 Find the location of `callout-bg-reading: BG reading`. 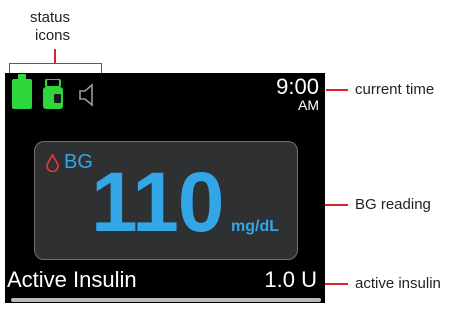

callout-bg-reading: BG reading is located at coordinates (393, 204).